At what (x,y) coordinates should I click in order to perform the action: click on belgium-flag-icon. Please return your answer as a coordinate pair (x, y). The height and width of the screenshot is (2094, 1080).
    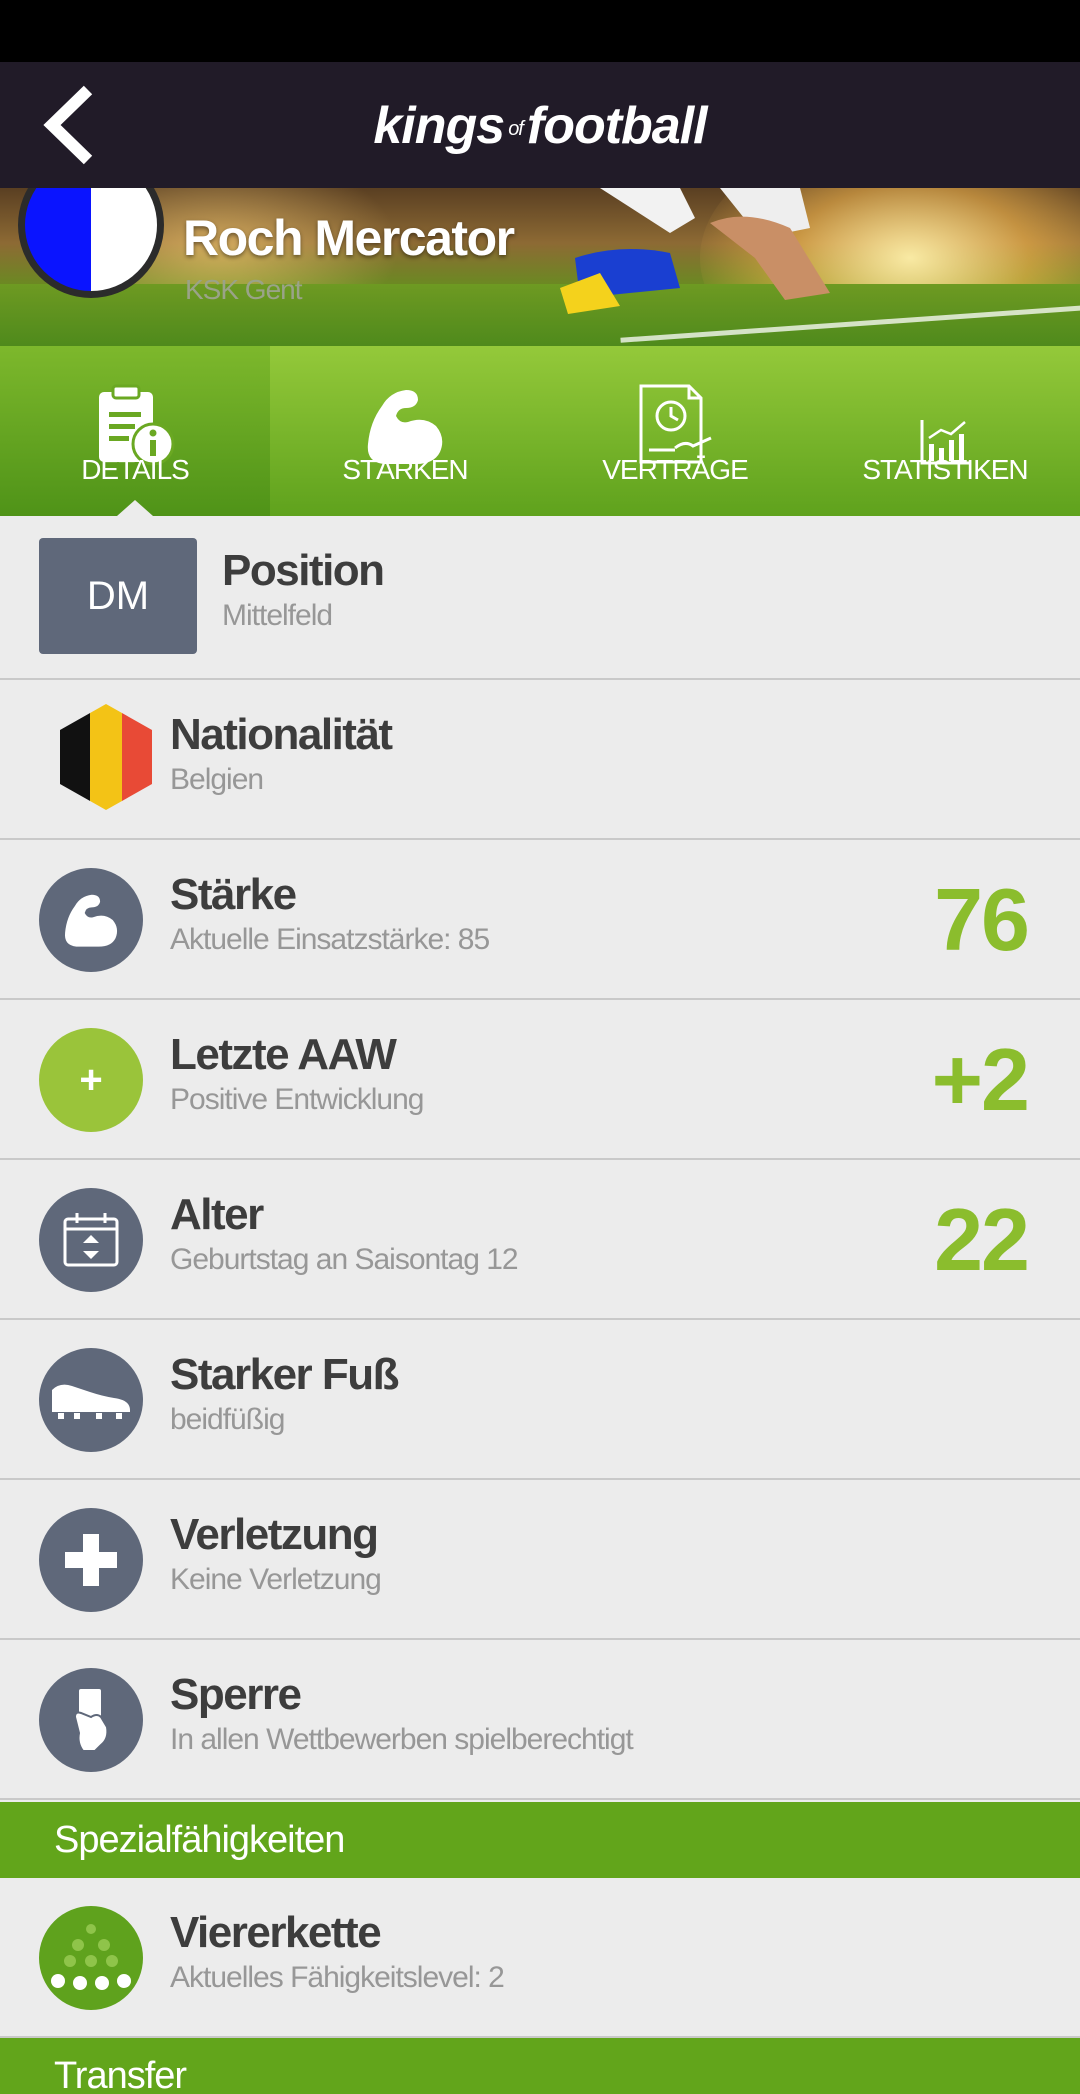
    Looking at the image, I should click on (106, 757).